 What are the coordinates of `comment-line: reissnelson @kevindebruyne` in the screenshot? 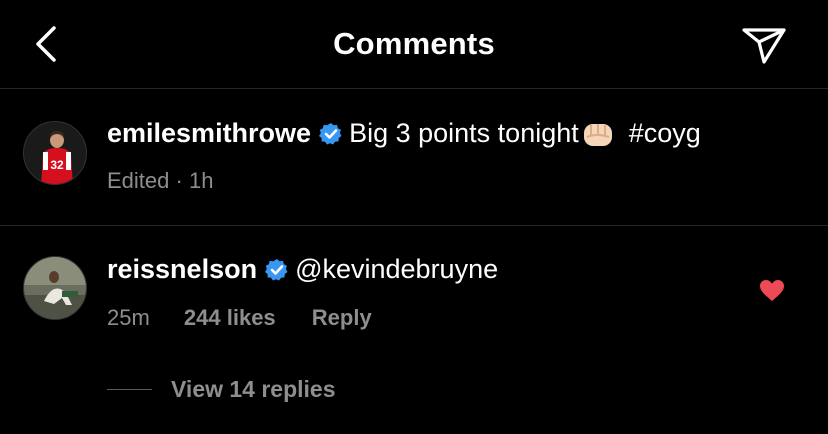 It's located at (302, 269).